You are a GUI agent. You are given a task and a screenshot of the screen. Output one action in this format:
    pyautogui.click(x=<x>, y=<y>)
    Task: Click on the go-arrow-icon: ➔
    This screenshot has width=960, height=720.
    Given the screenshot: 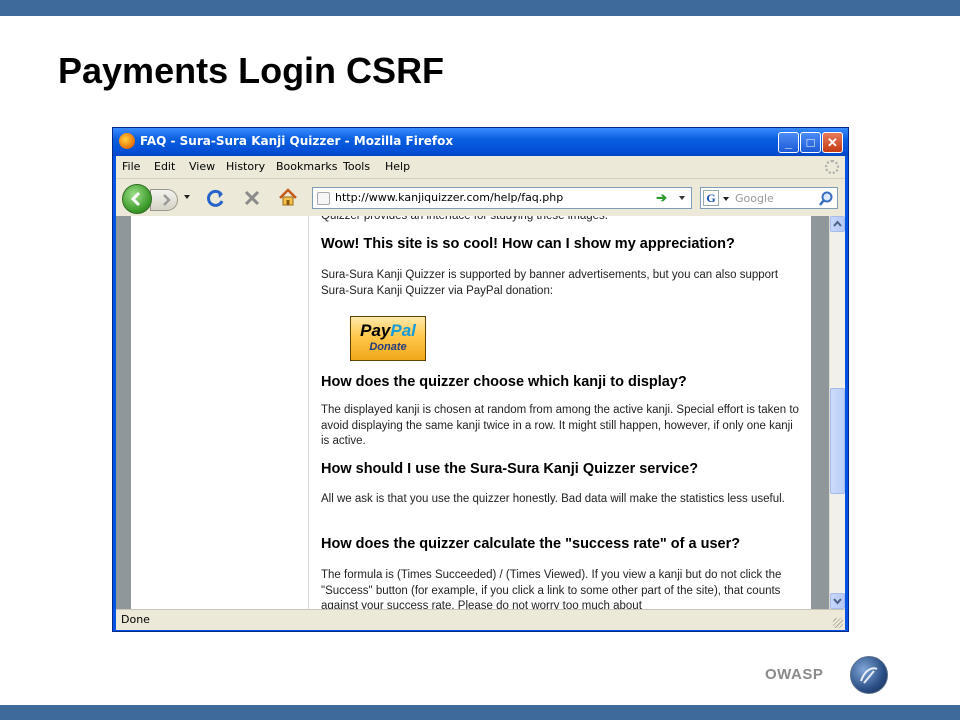 What is the action you would take?
    pyautogui.click(x=661, y=198)
    